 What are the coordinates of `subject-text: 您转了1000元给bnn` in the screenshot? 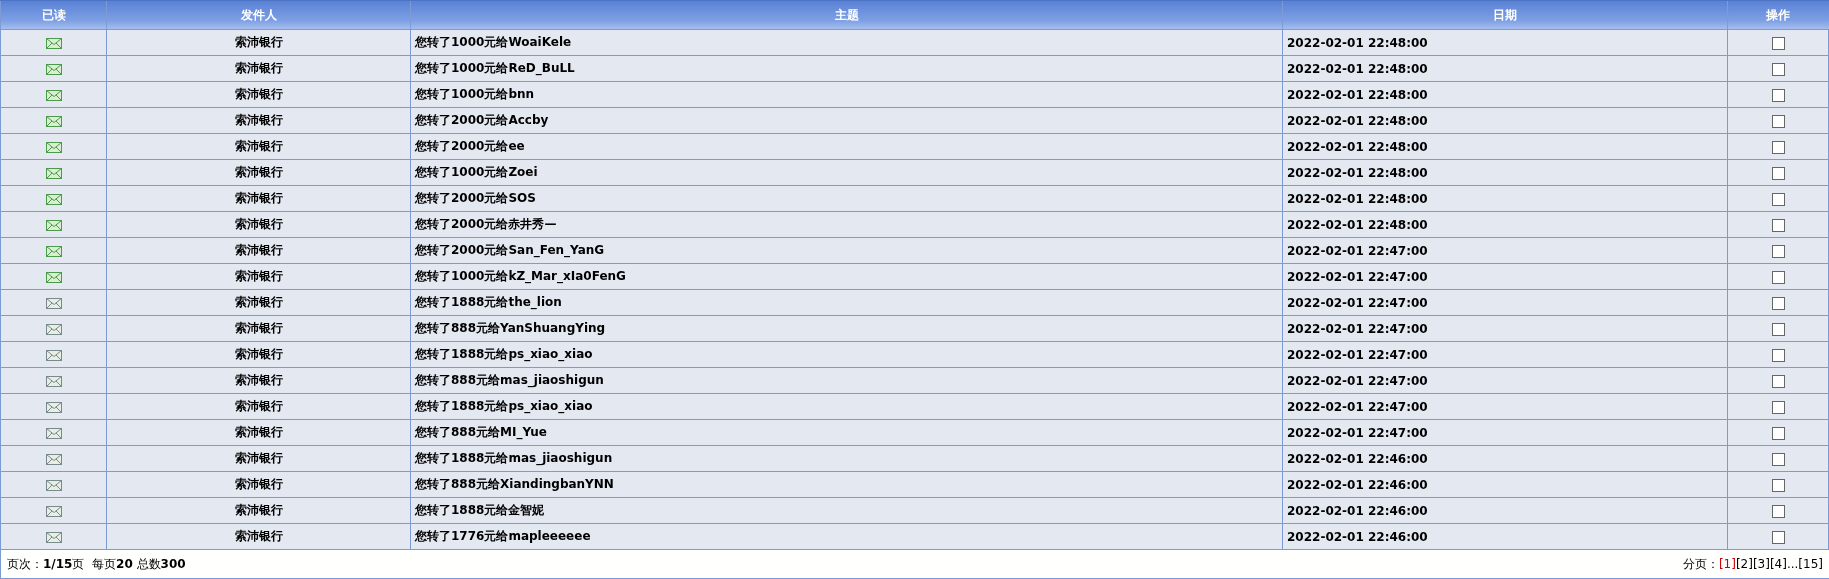 It's located at (475, 94).